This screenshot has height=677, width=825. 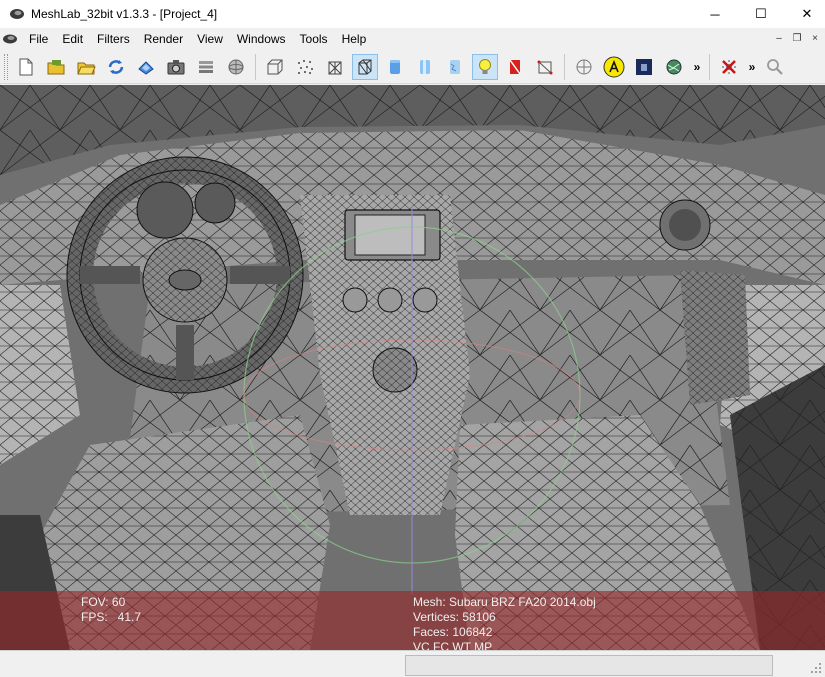 I want to click on fps-readout: FPS: 41.7, so click(x=111, y=617).